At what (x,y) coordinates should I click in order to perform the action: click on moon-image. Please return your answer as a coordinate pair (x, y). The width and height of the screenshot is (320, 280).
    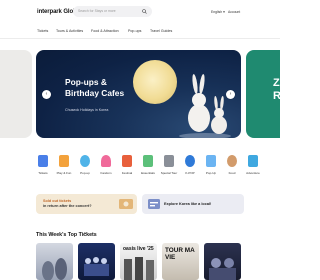
    Looking at the image, I should click on (155, 82).